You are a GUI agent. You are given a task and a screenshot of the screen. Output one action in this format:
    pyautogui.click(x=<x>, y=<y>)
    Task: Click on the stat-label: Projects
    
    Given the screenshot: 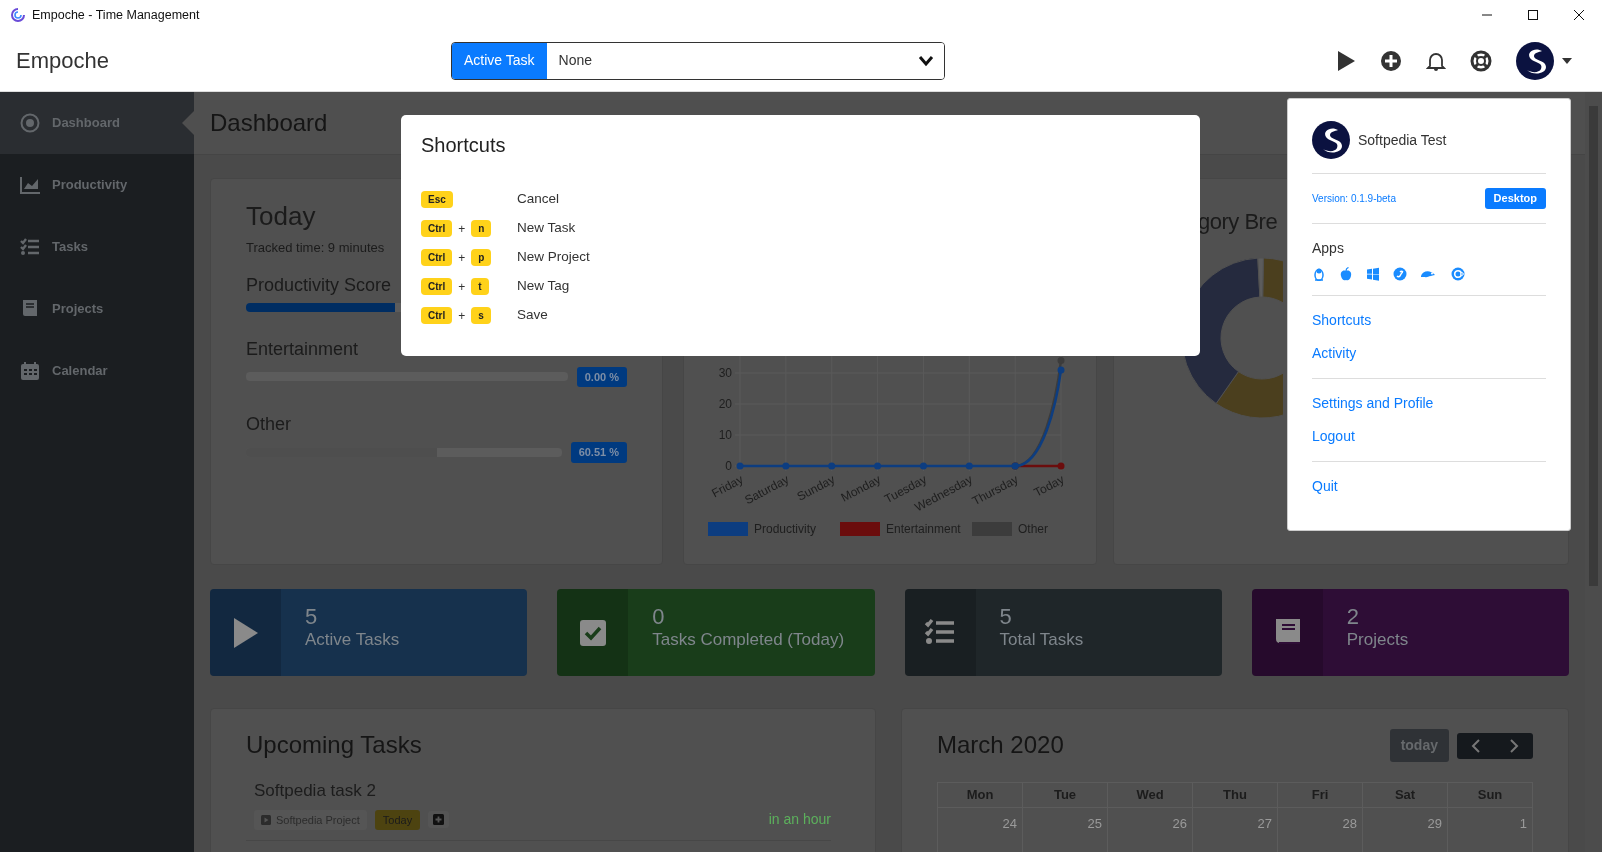 What is the action you would take?
    pyautogui.click(x=1377, y=640)
    